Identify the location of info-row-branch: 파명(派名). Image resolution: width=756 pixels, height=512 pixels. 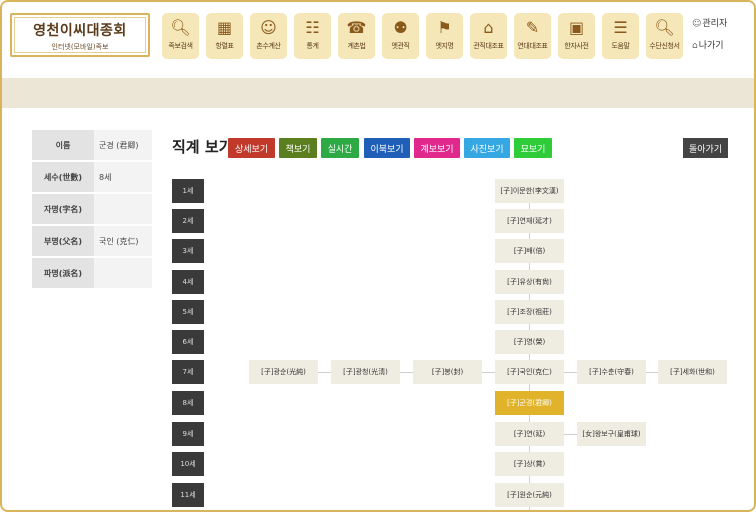
(92, 274).